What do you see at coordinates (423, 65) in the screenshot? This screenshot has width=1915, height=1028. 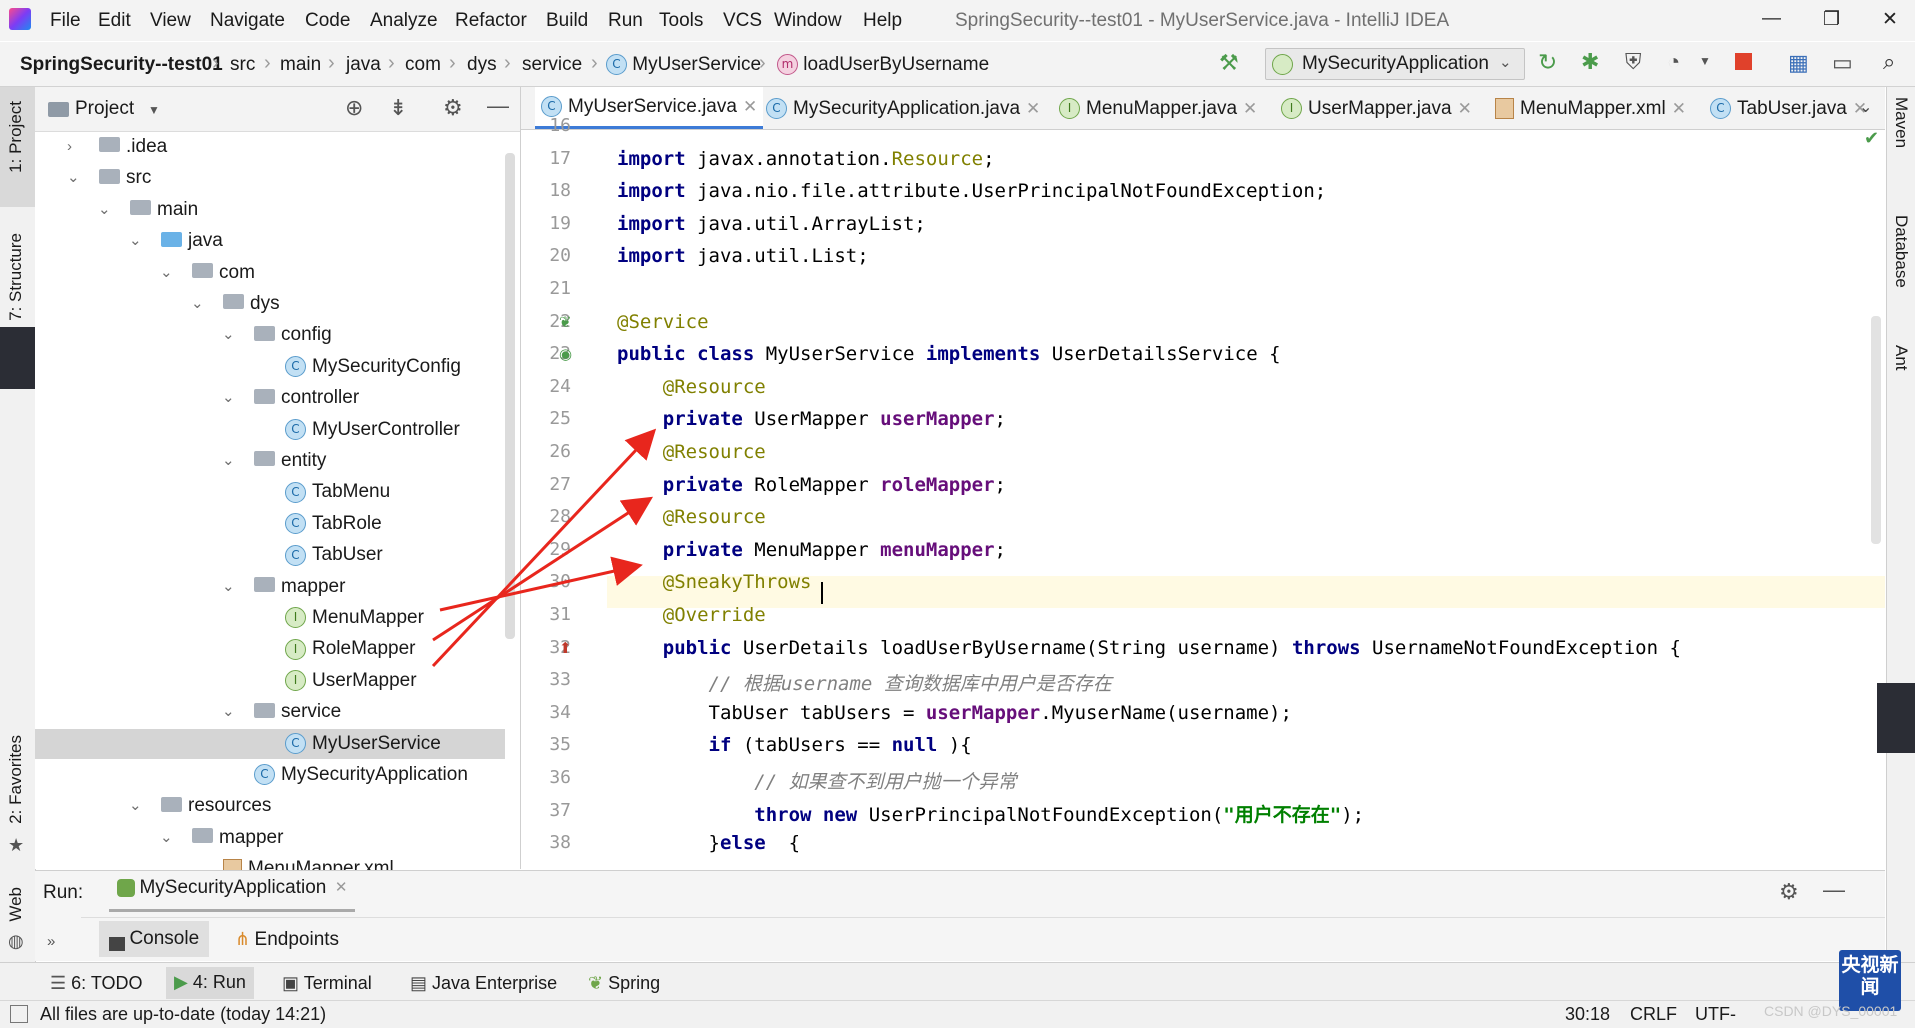 I see `breadcrumb-com: com` at bounding box center [423, 65].